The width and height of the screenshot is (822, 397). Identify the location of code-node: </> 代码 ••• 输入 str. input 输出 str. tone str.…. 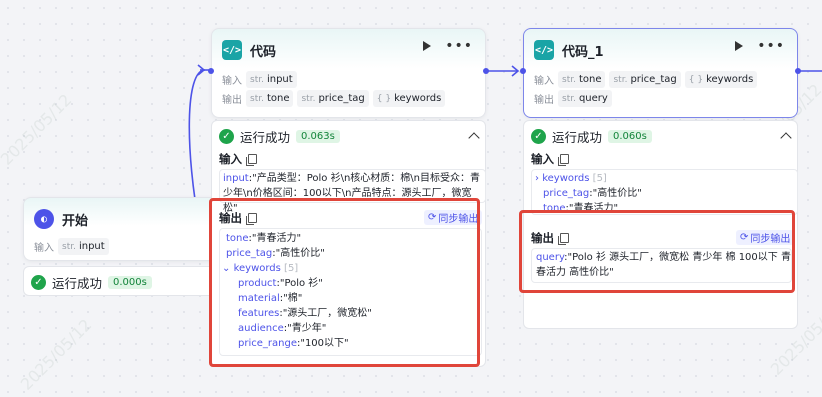
(348, 73).